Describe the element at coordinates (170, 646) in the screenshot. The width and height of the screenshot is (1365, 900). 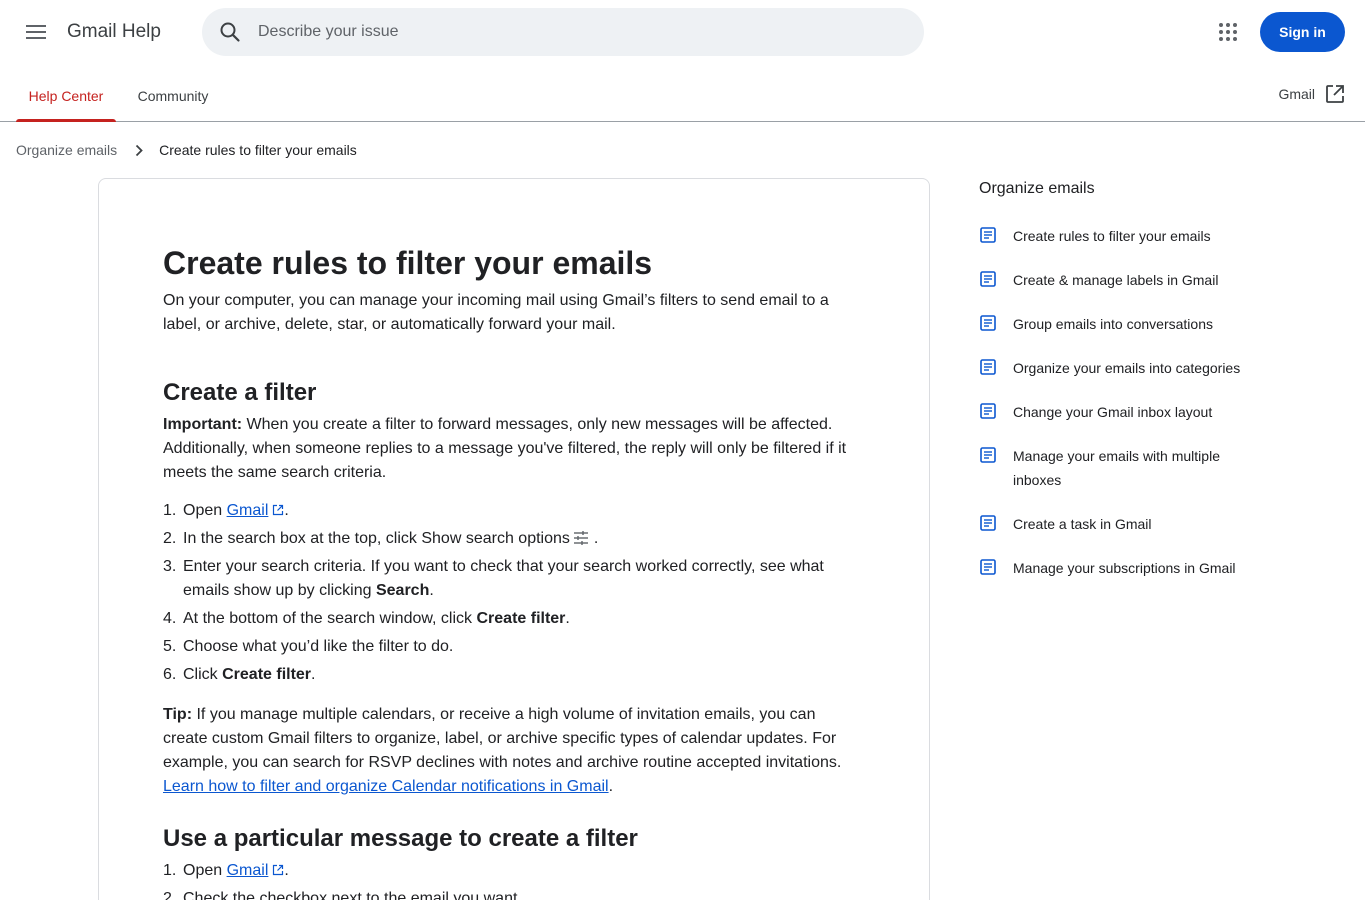
I see `step-number: 5.` at that location.